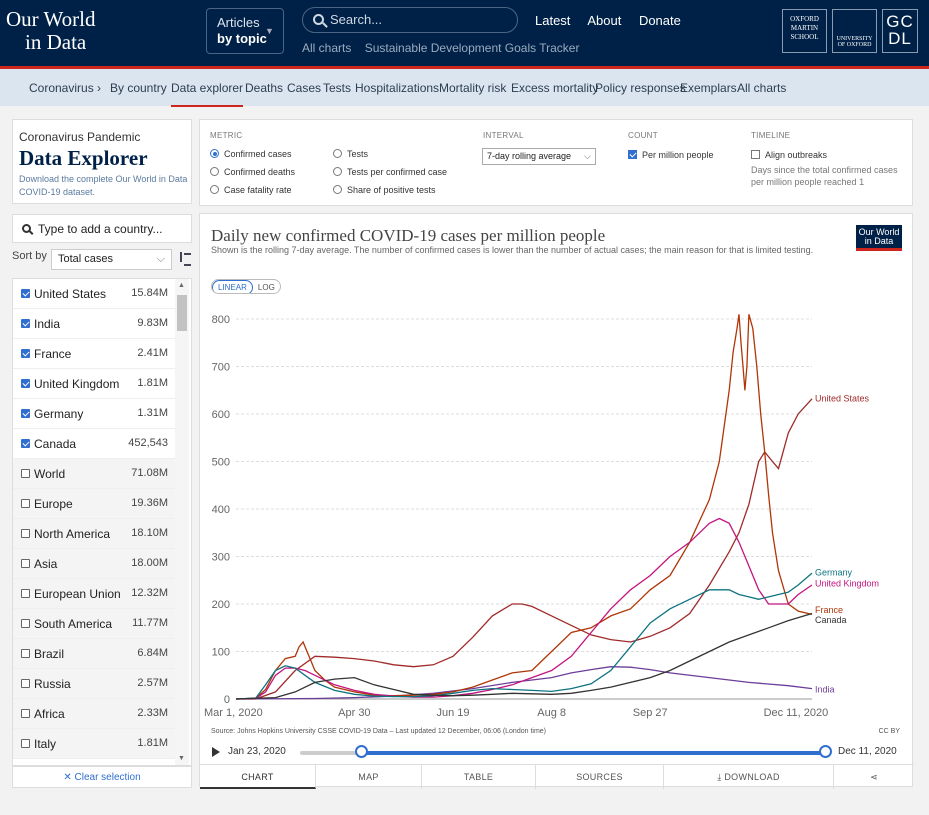 This screenshot has height=815, width=929. Describe the element at coordinates (554, 88) in the screenshot. I see `subnav-excess-mortality: Excess mortality` at that location.